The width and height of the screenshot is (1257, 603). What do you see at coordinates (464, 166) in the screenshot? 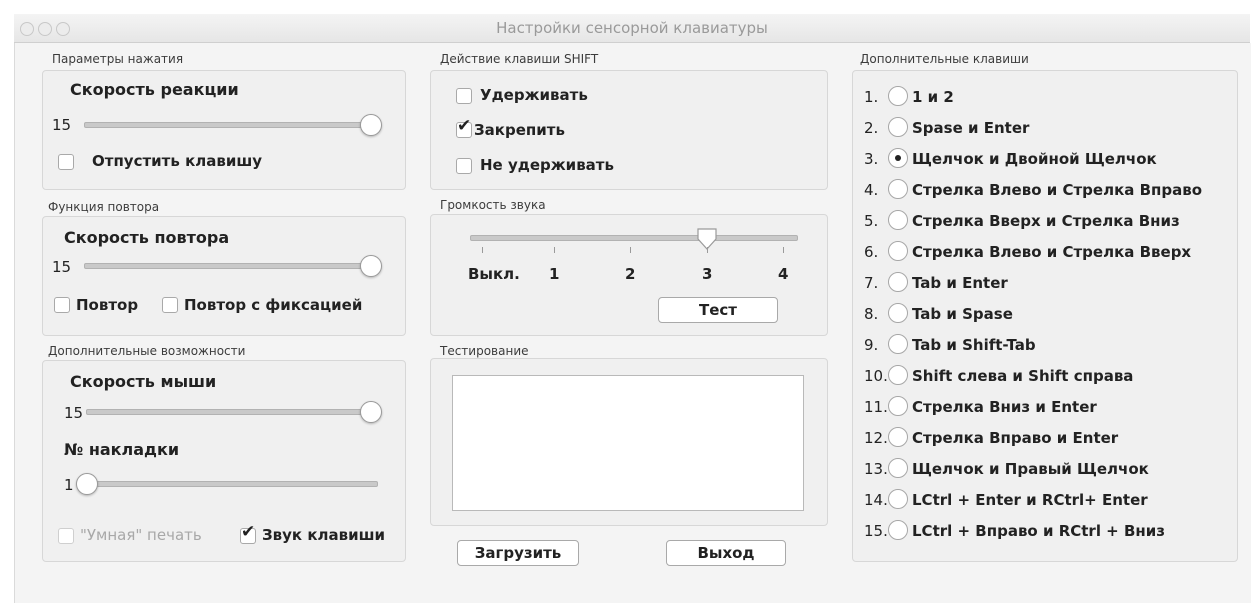
I see `shift-nohold-checkbox` at bounding box center [464, 166].